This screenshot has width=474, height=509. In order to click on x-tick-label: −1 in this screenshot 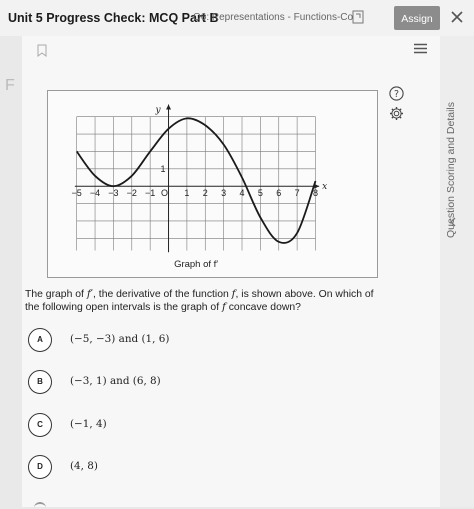, I will do `click(150, 193)`.